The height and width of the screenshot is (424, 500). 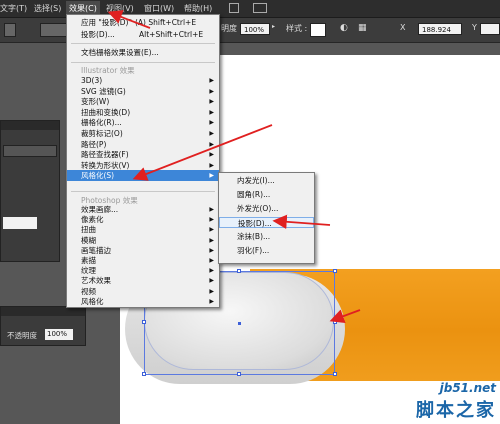 What do you see at coordinates (159, 8) in the screenshot?
I see `menu-window: 窗口(W)` at bounding box center [159, 8].